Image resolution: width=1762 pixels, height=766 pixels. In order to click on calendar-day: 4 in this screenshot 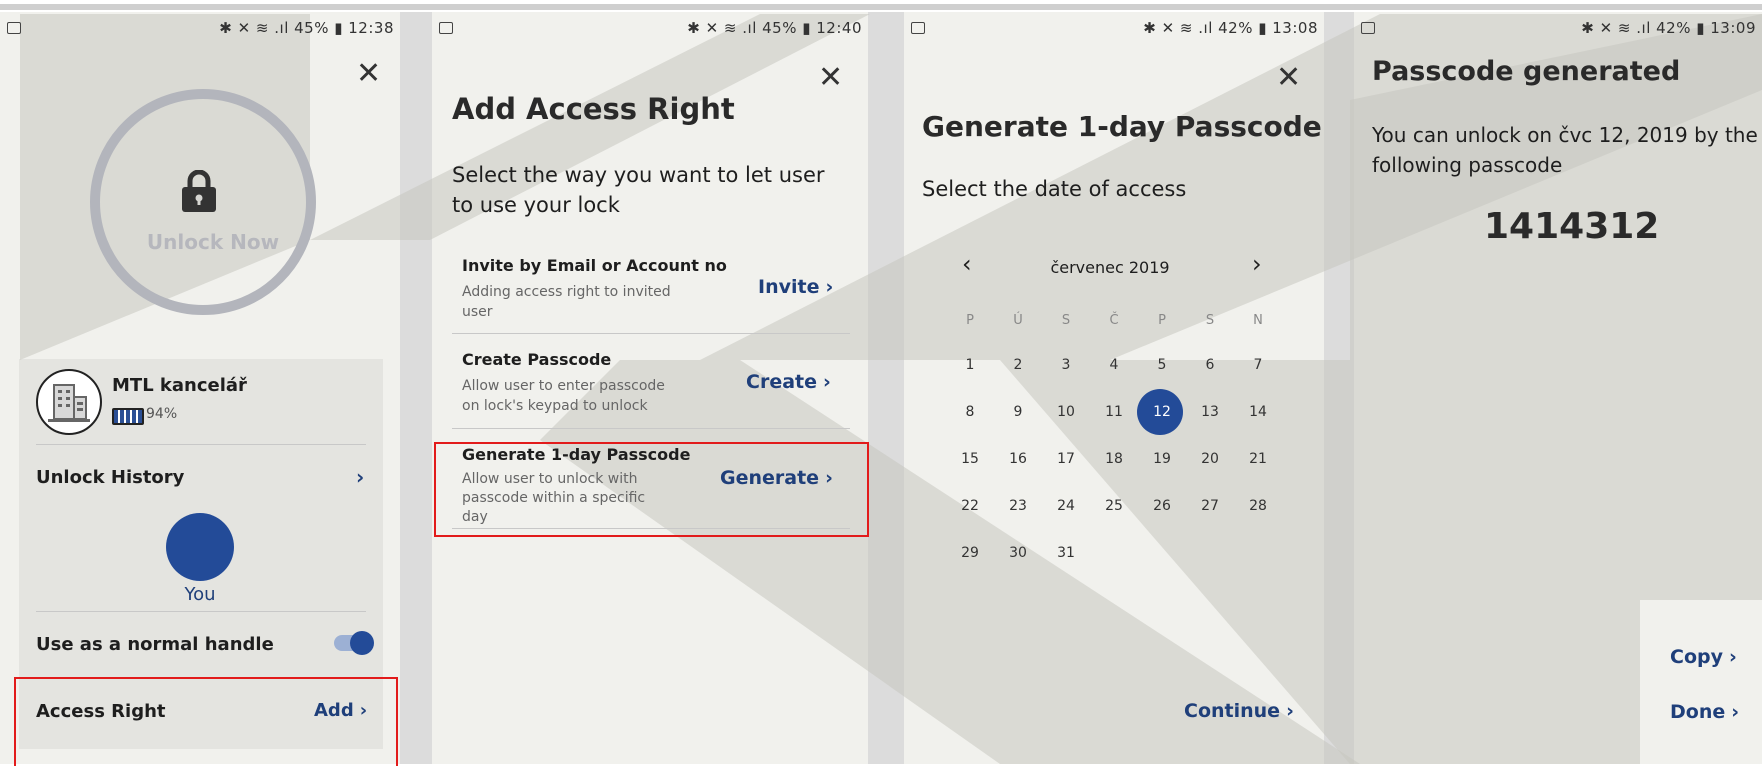, I will do `click(1114, 365)`.